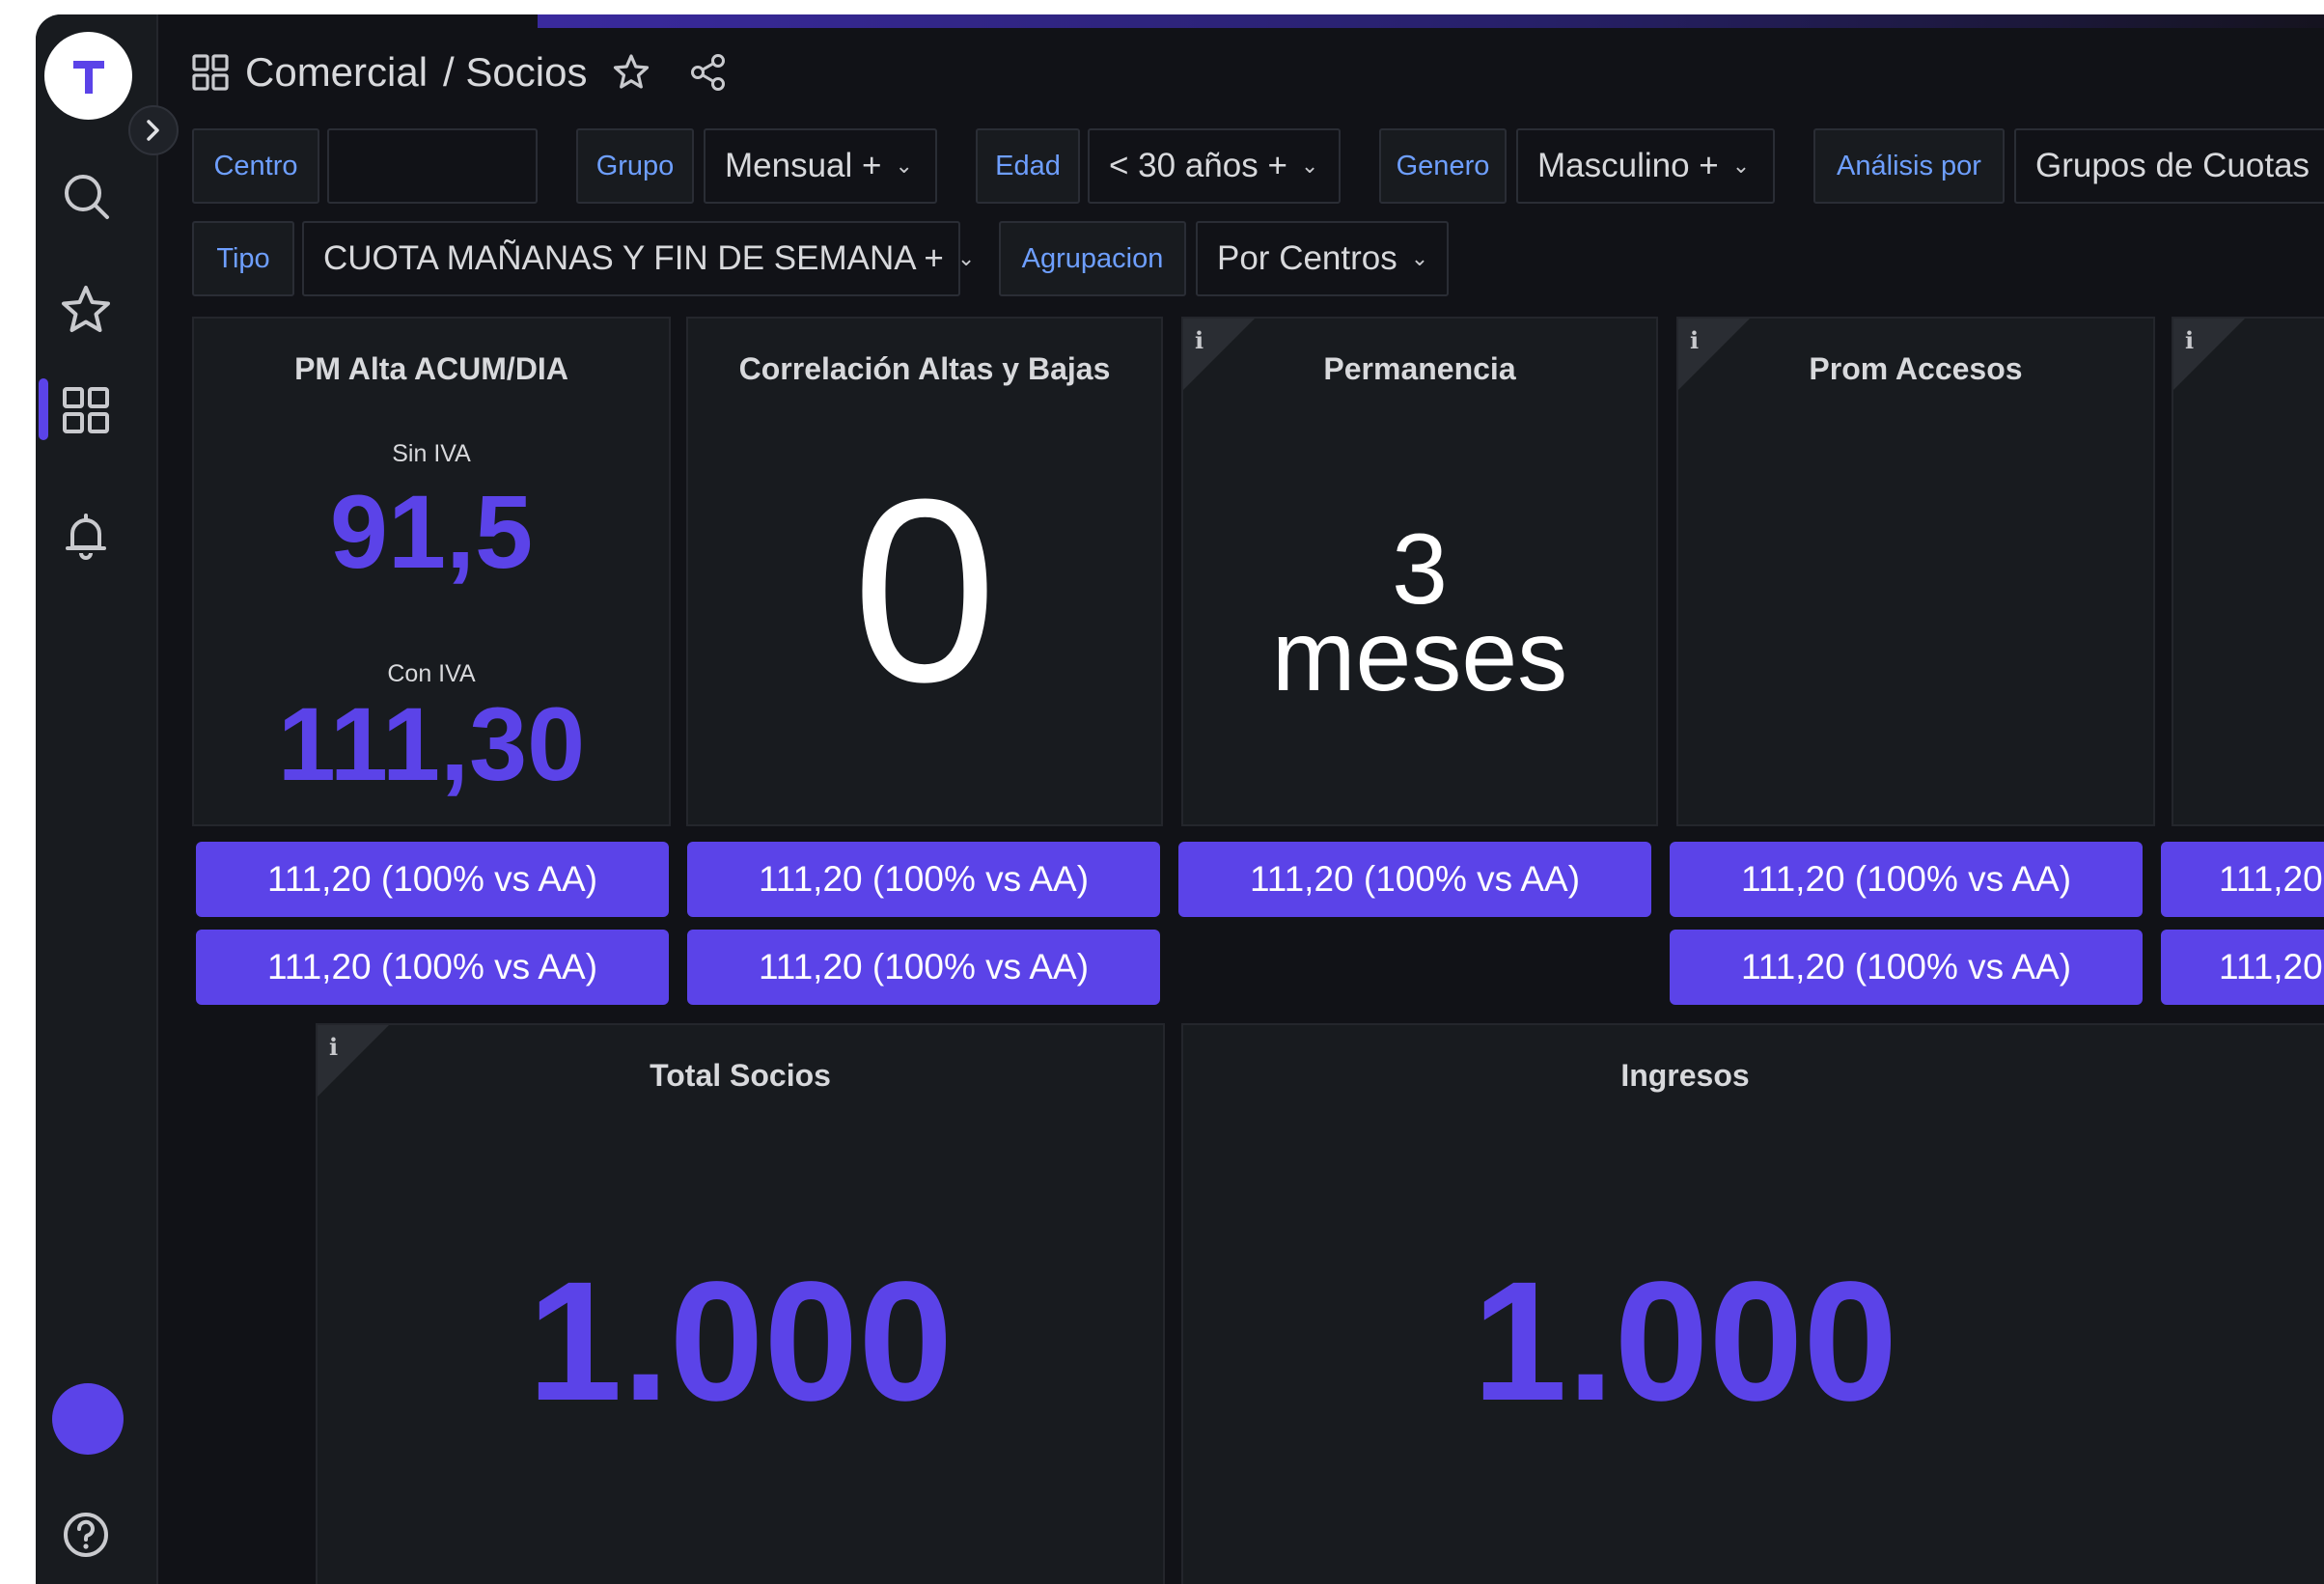 The height and width of the screenshot is (1584, 2324). What do you see at coordinates (1443, 166) in the screenshot?
I see `filter-label-genero: Genero` at bounding box center [1443, 166].